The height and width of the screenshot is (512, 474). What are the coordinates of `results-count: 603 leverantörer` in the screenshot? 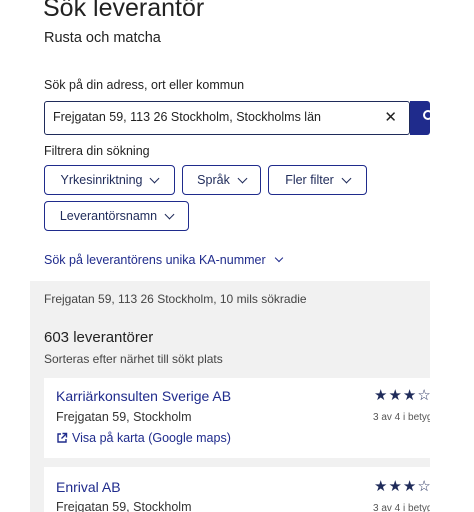 It's located at (99, 337).